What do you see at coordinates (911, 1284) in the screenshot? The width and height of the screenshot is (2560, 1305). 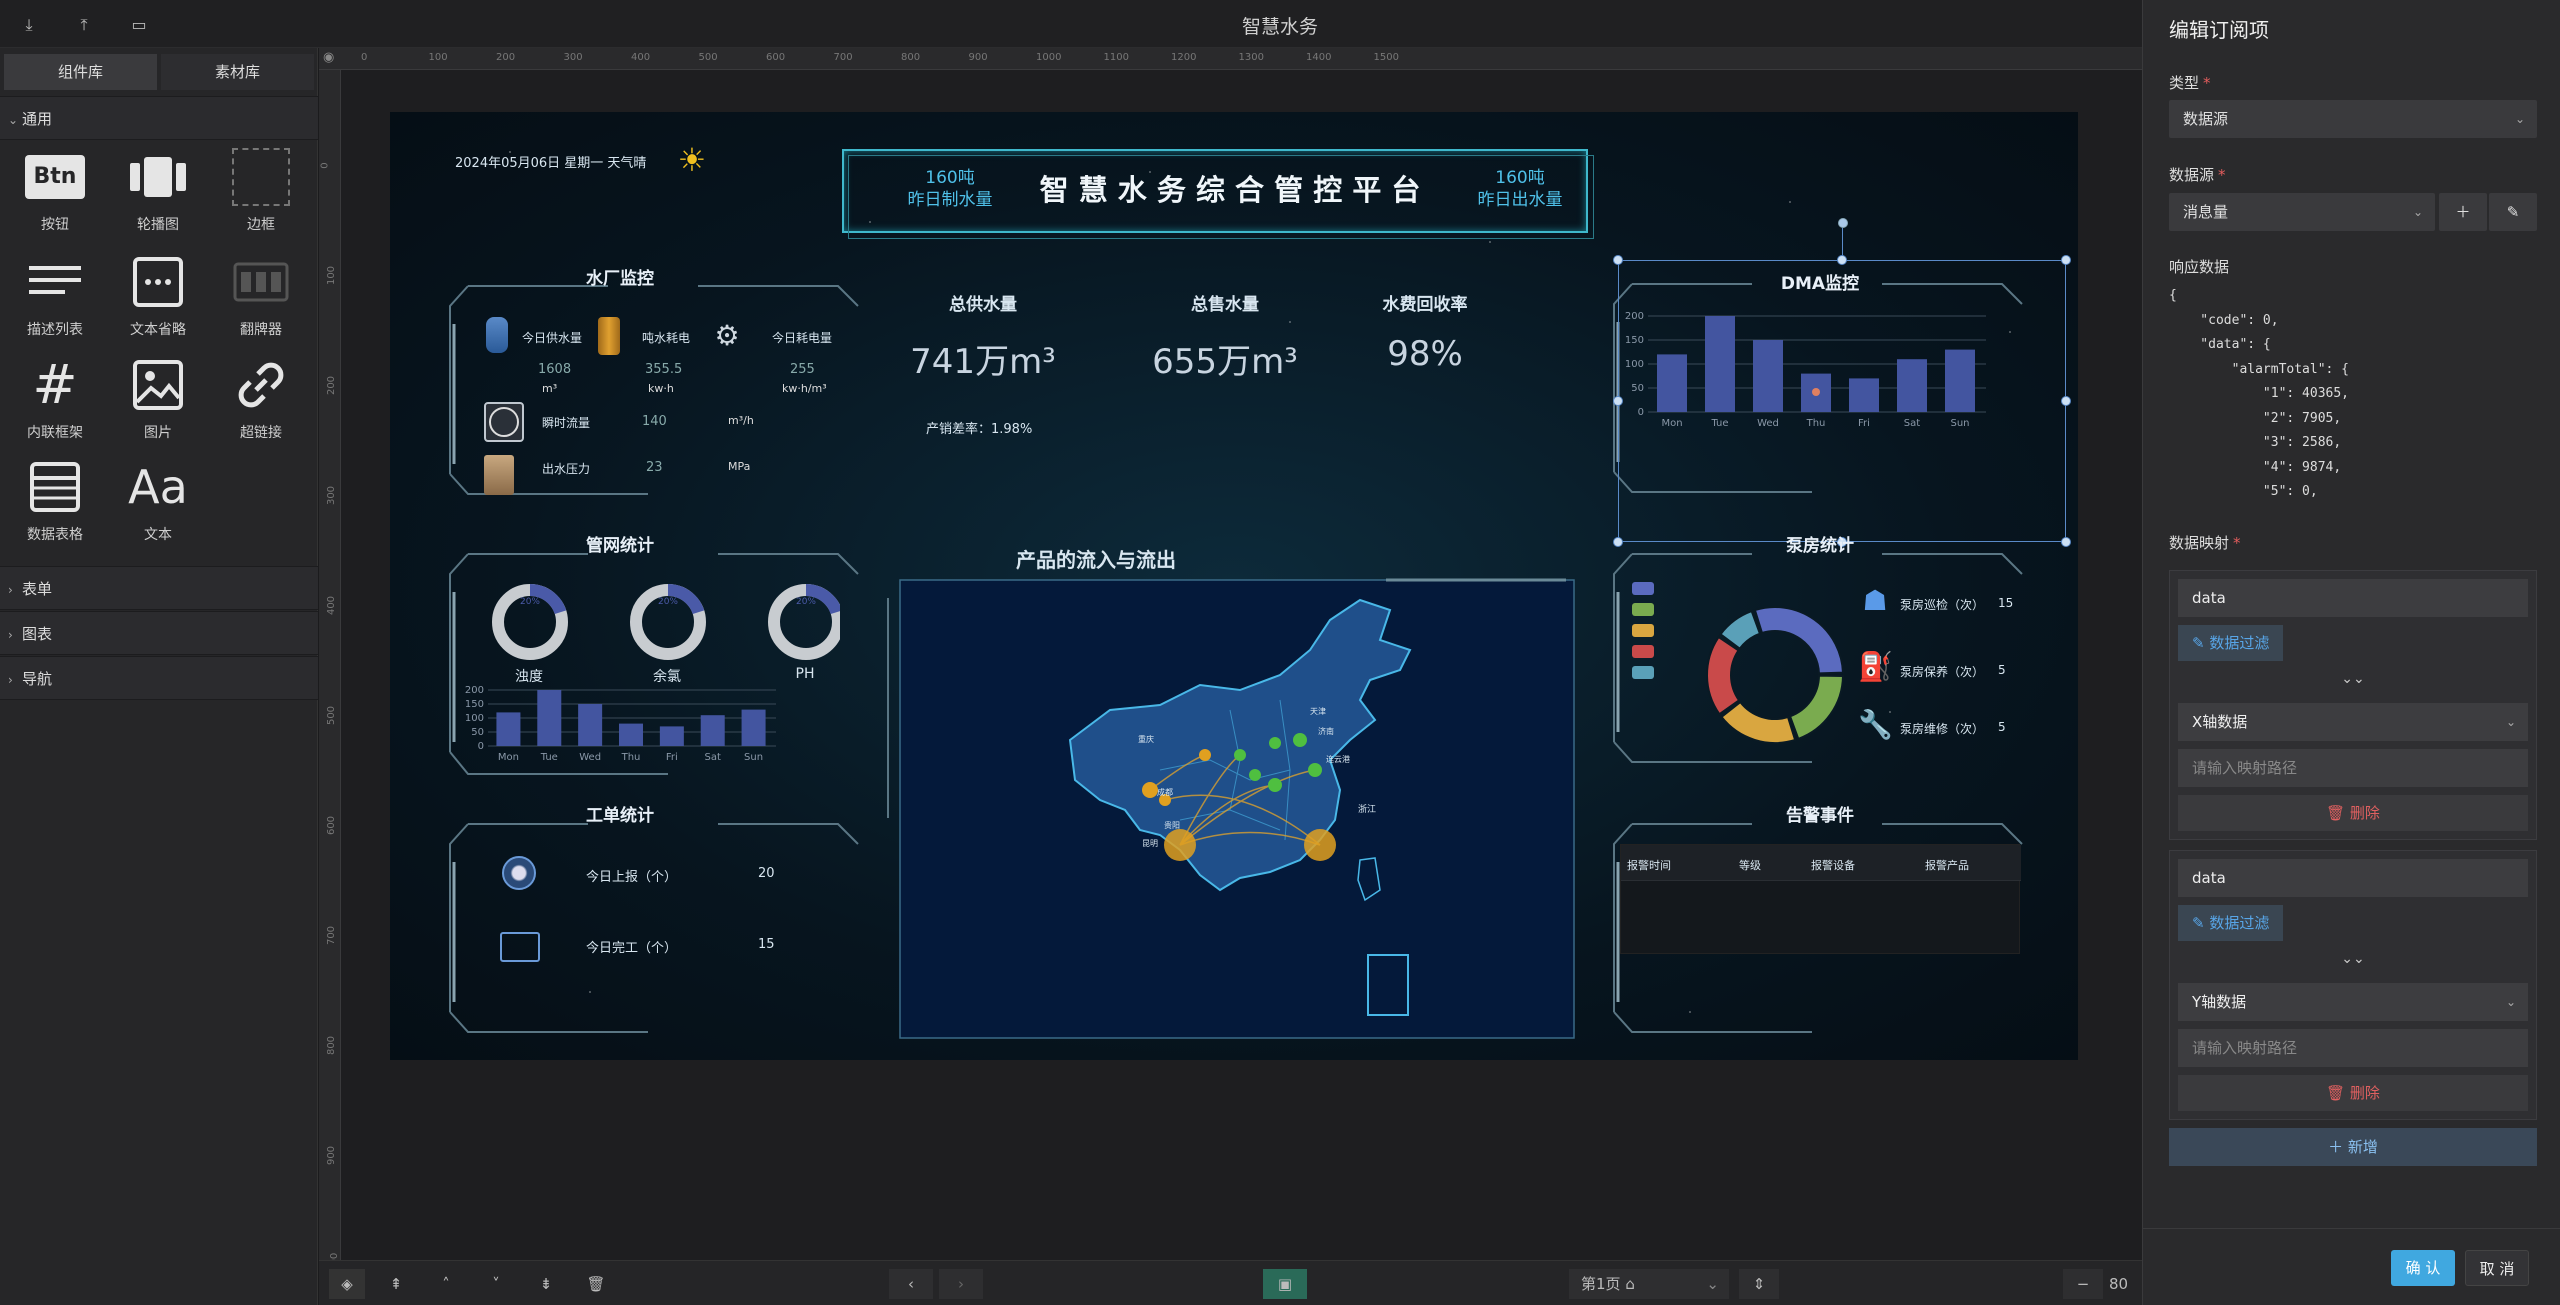 I see `prev-page-button: ‹` at bounding box center [911, 1284].